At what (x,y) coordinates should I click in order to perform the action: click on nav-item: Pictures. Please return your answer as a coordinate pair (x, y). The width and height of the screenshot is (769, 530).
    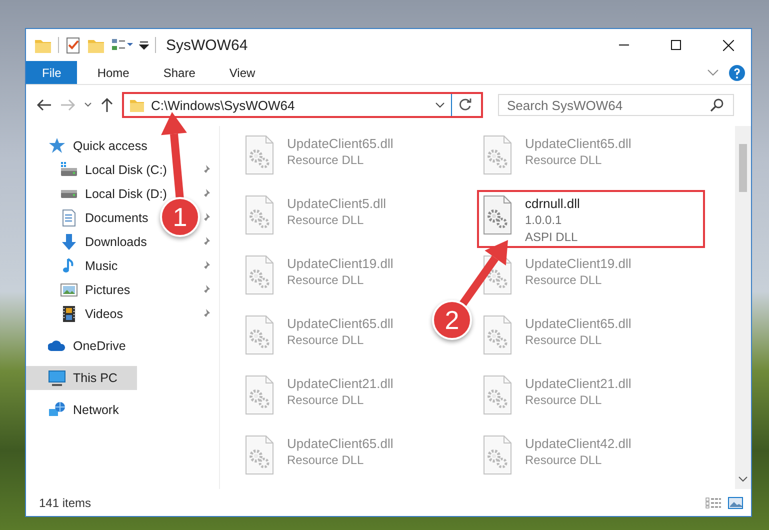
    Looking at the image, I should click on (81, 290).